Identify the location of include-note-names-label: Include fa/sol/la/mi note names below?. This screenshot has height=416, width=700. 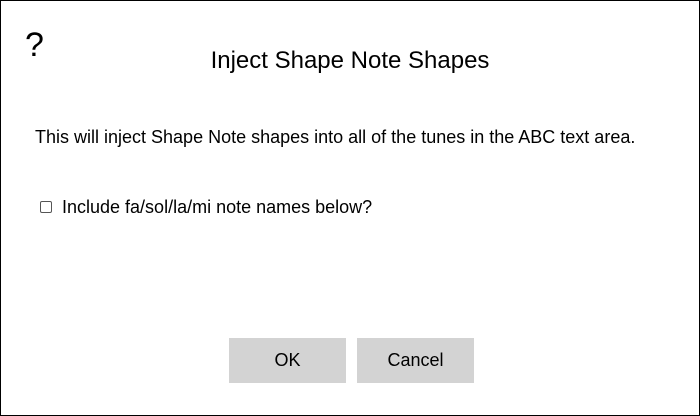
(217, 207).